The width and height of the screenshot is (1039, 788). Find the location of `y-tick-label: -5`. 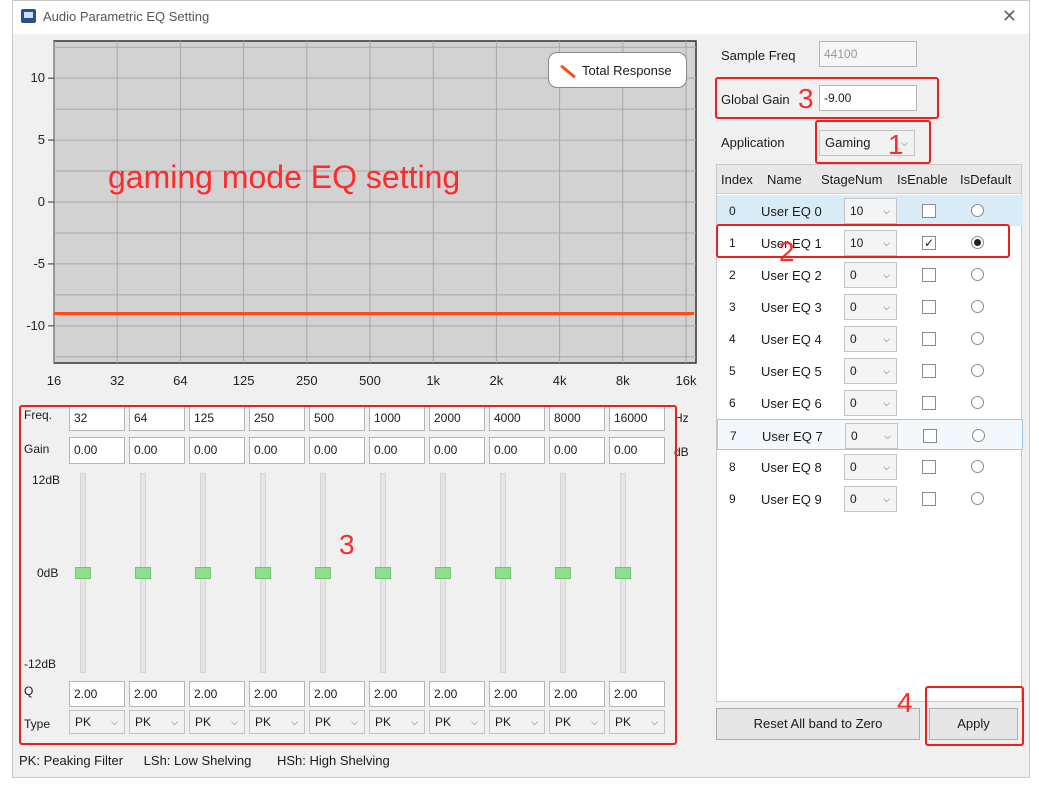

y-tick-label: -5 is located at coordinates (39, 263).